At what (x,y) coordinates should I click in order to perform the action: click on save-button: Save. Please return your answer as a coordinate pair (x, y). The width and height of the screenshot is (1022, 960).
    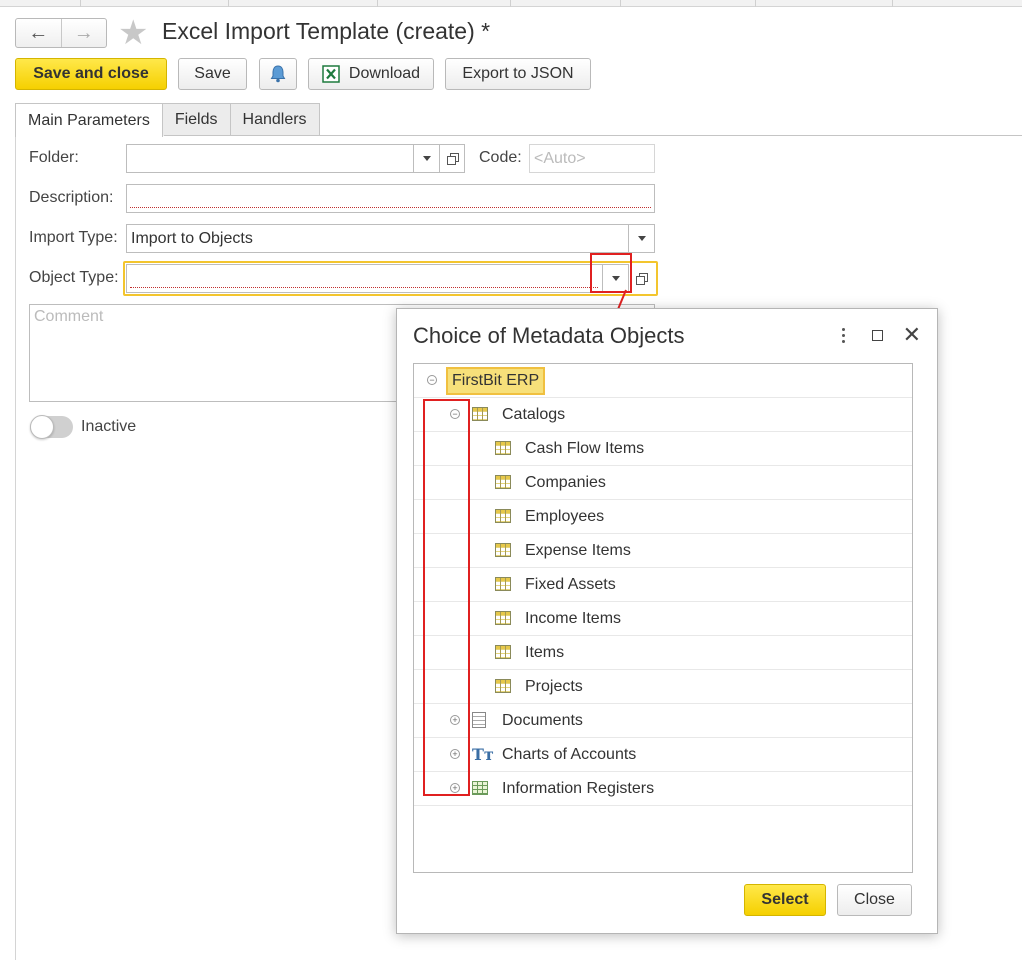
    Looking at the image, I should click on (212, 74).